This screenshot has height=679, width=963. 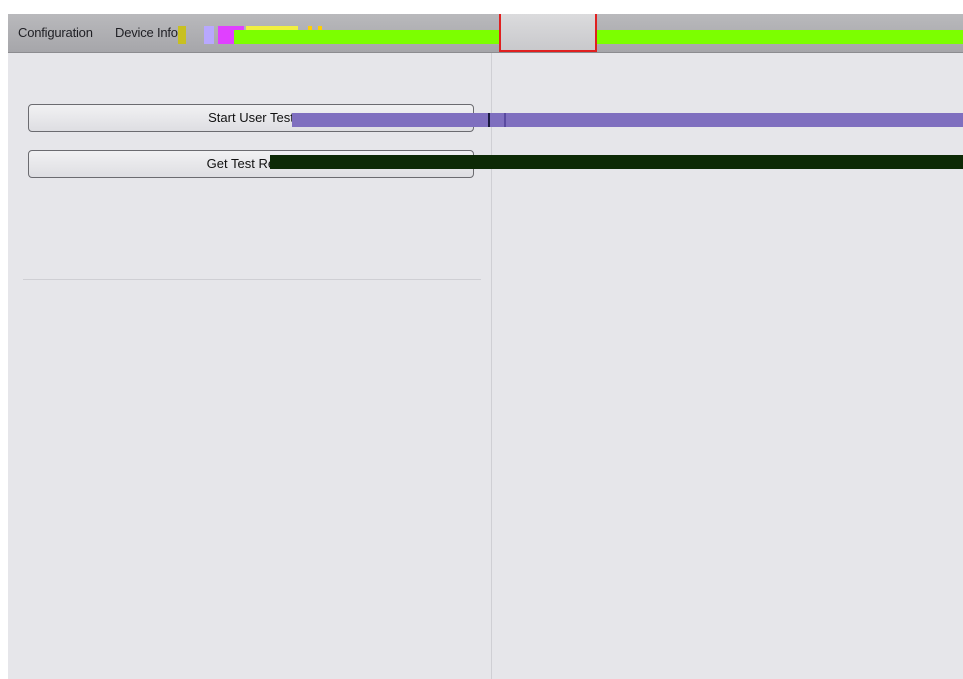 What do you see at coordinates (148, 33) in the screenshot?
I see `tab-device-info: Device Info.` at bounding box center [148, 33].